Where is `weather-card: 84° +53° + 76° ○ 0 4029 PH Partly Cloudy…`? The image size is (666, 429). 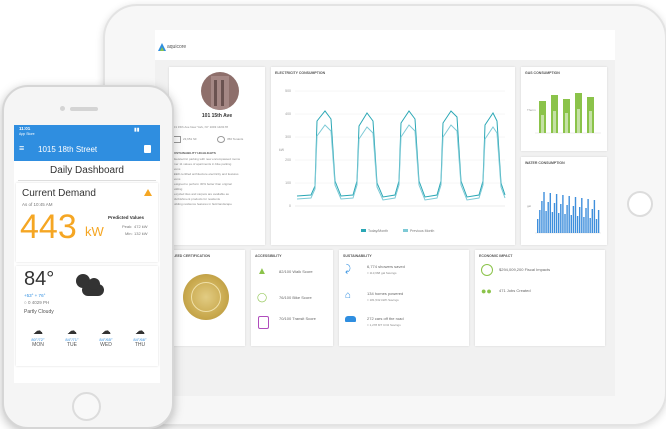 weather-card: 84° +53° + 76° ○ 0 4029 PH Partly Cloudy… is located at coordinates (87, 316).